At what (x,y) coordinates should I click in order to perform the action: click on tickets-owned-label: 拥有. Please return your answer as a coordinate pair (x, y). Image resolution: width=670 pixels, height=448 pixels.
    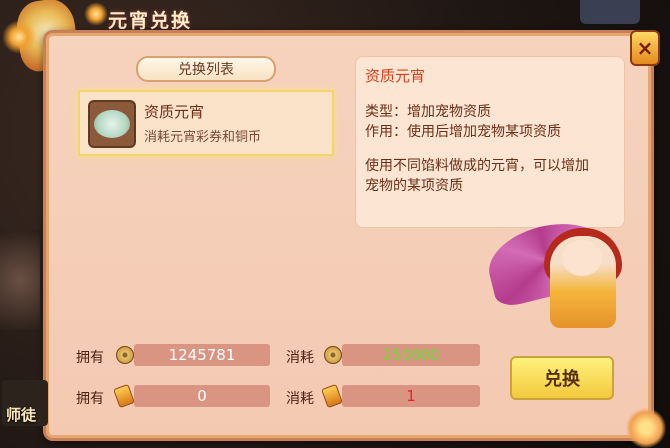
    Looking at the image, I should click on (90, 399).